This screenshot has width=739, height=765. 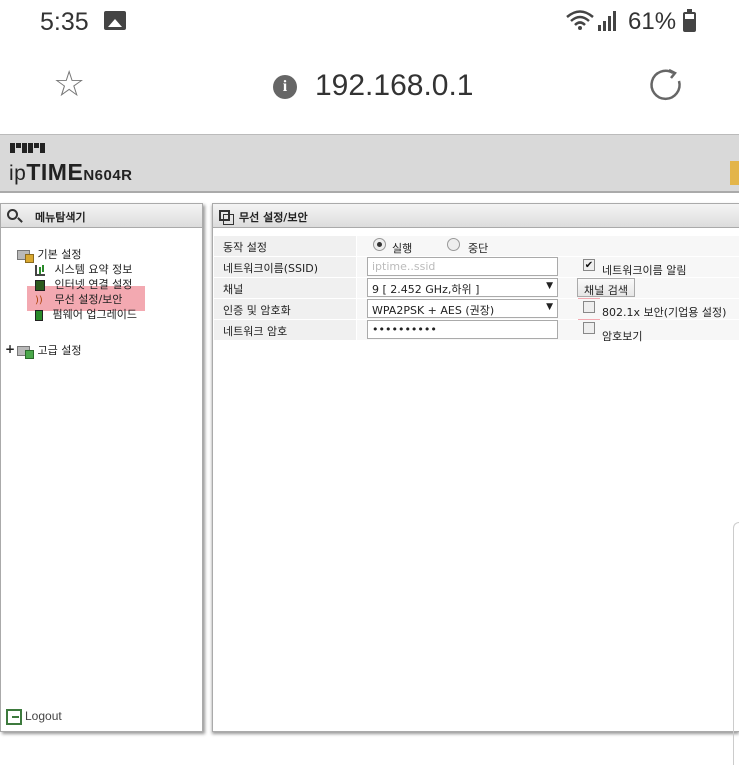 I want to click on reload-icon, so click(x=666, y=88).